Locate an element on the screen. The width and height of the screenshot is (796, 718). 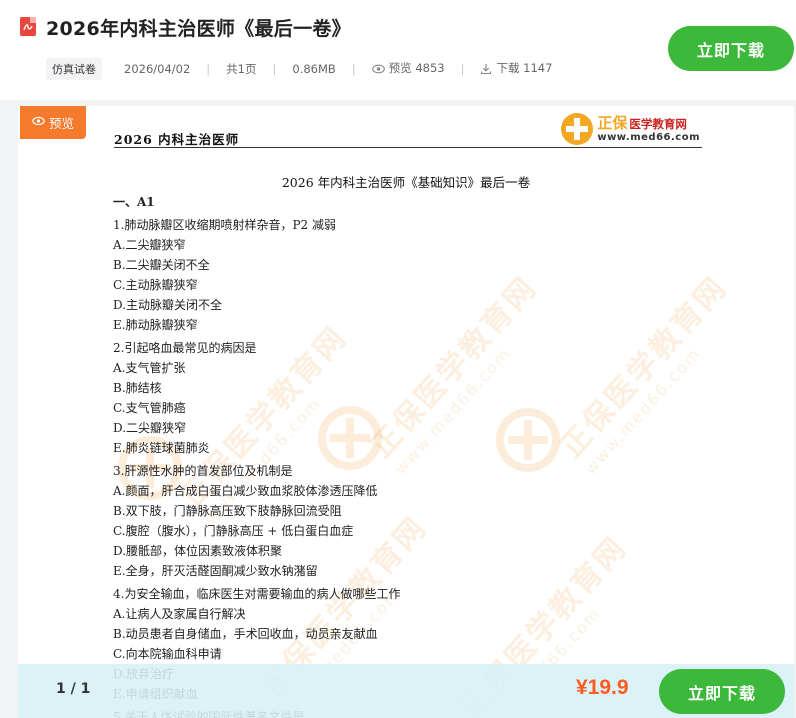
question-option: D.主动脉瓣关闭不全 is located at coordinates (168, 305).